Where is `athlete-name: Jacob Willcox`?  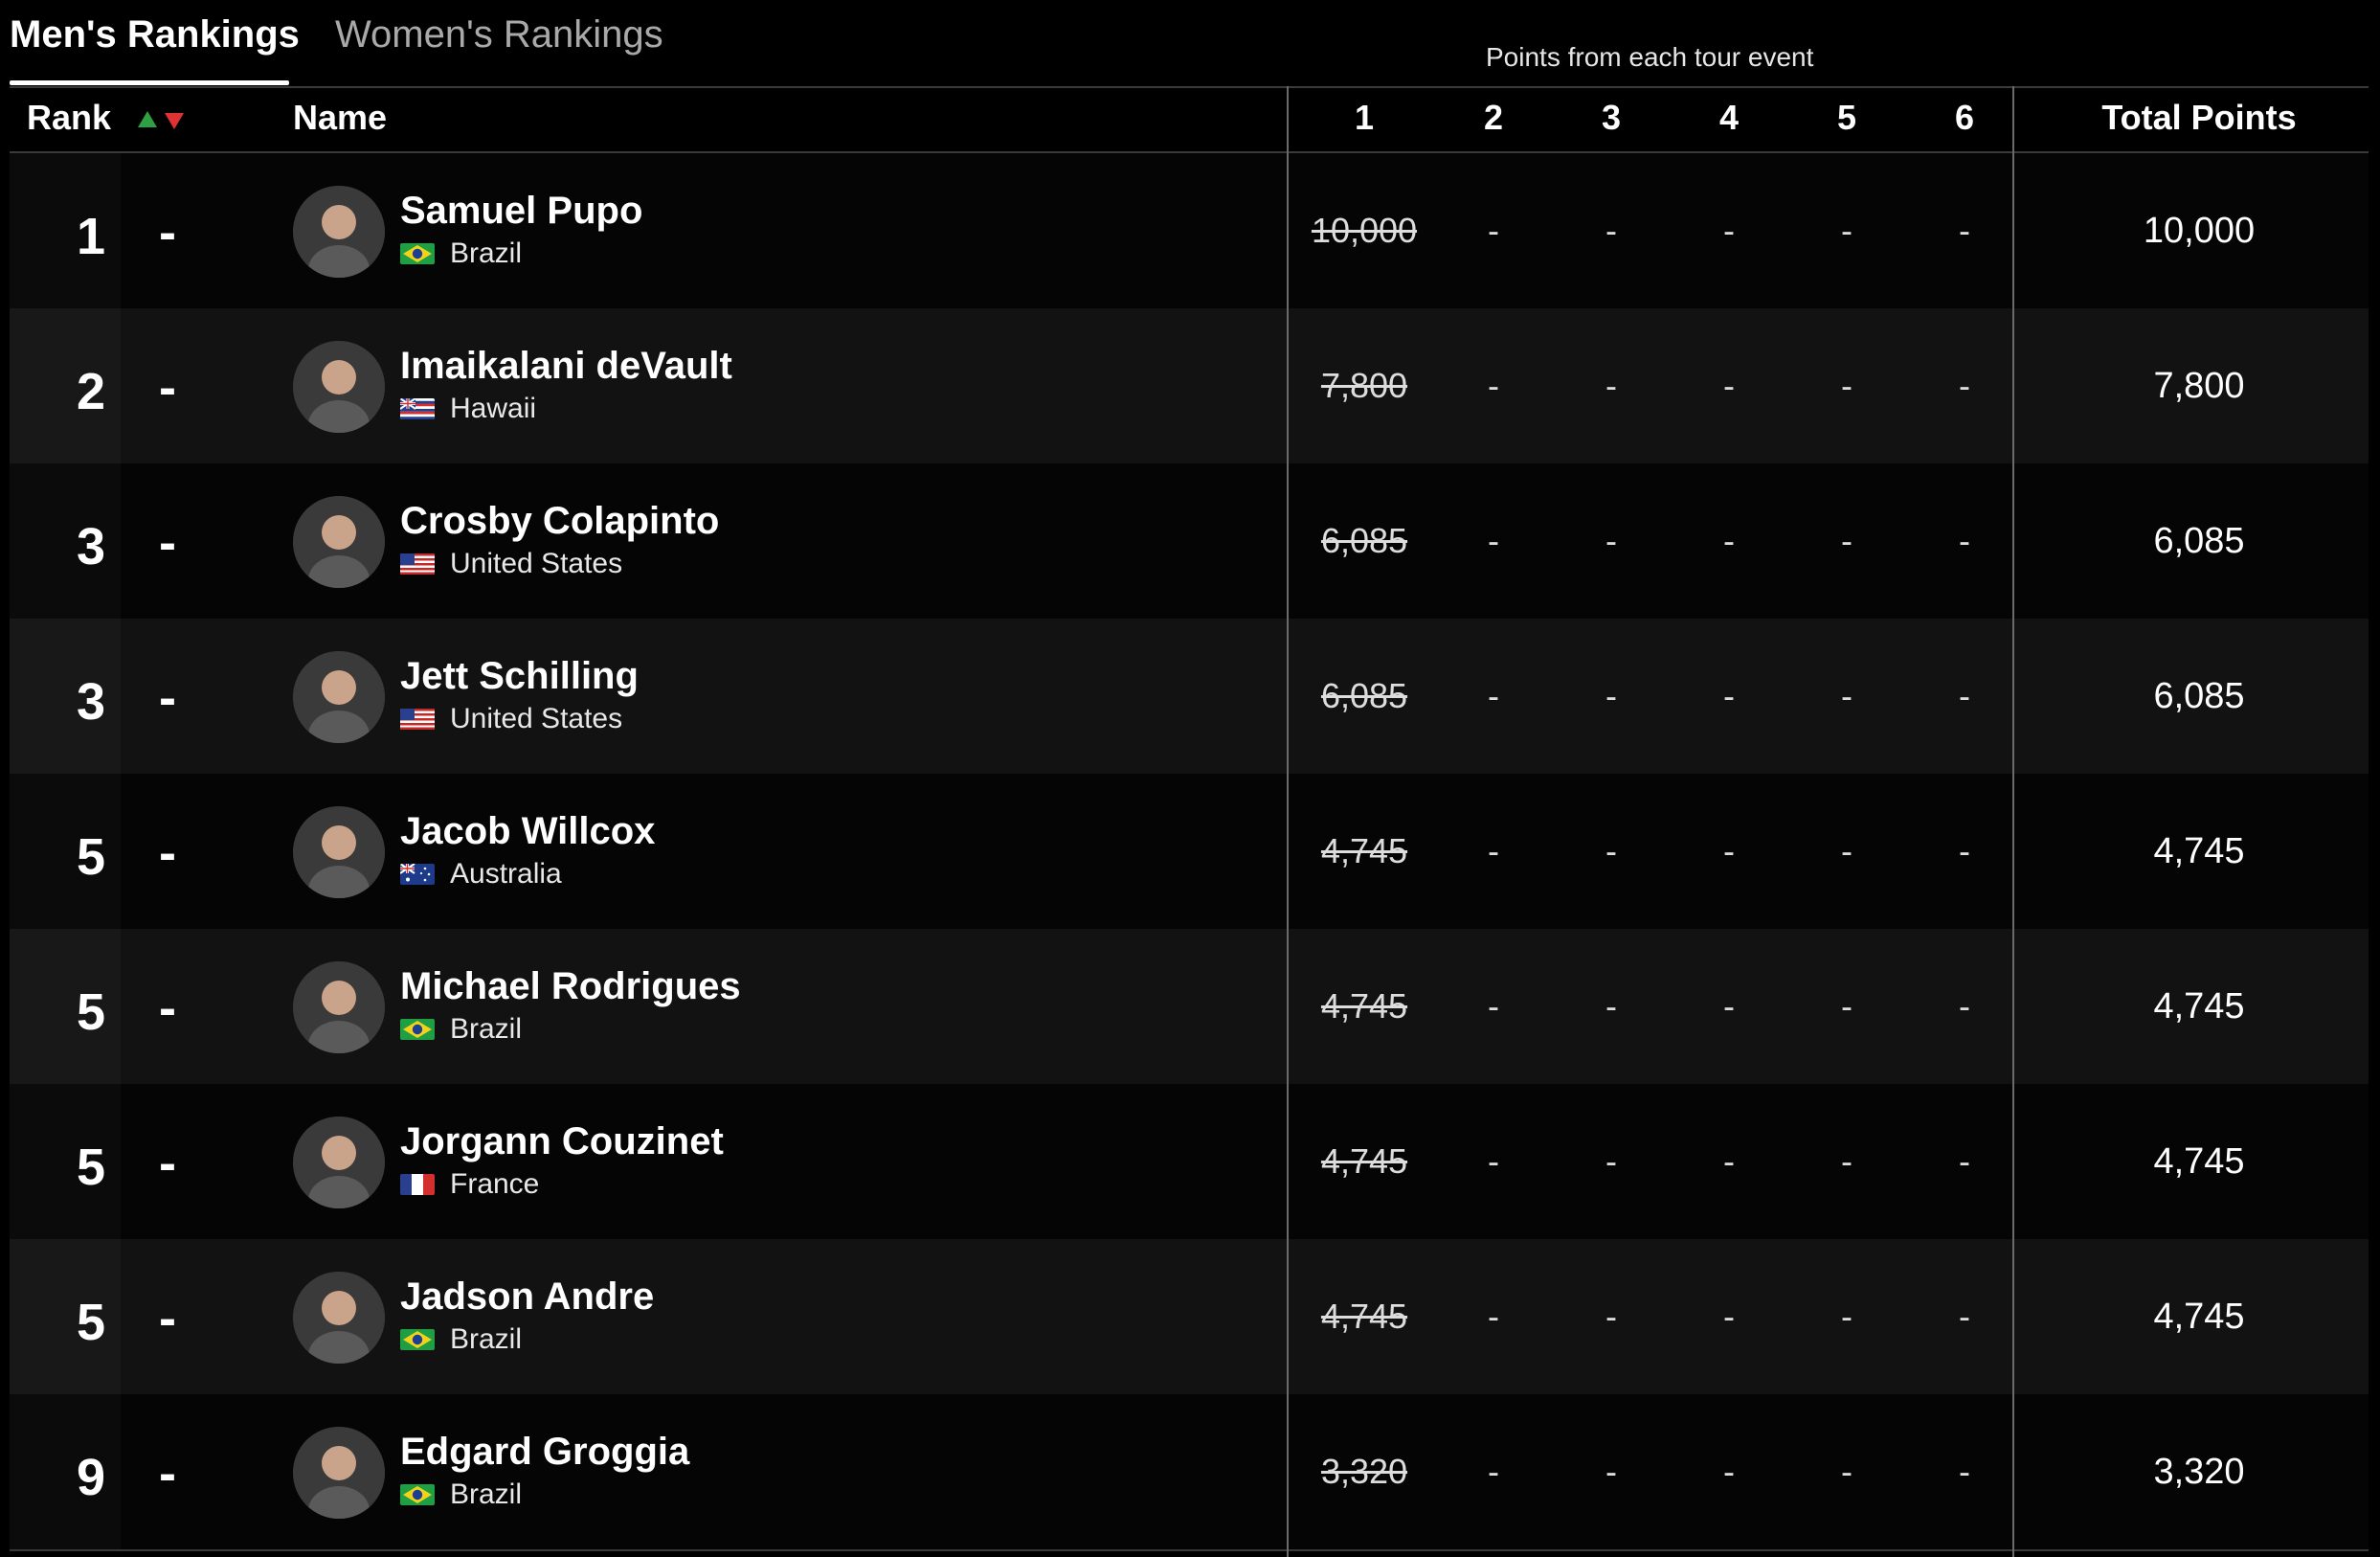 athlete-name: Jacob Willcox is located at coordinates (528, 831).